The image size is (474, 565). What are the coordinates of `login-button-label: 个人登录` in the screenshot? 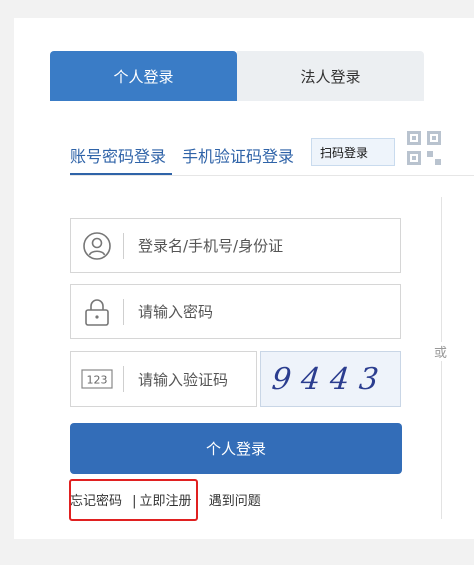 It's located at (235, 449).